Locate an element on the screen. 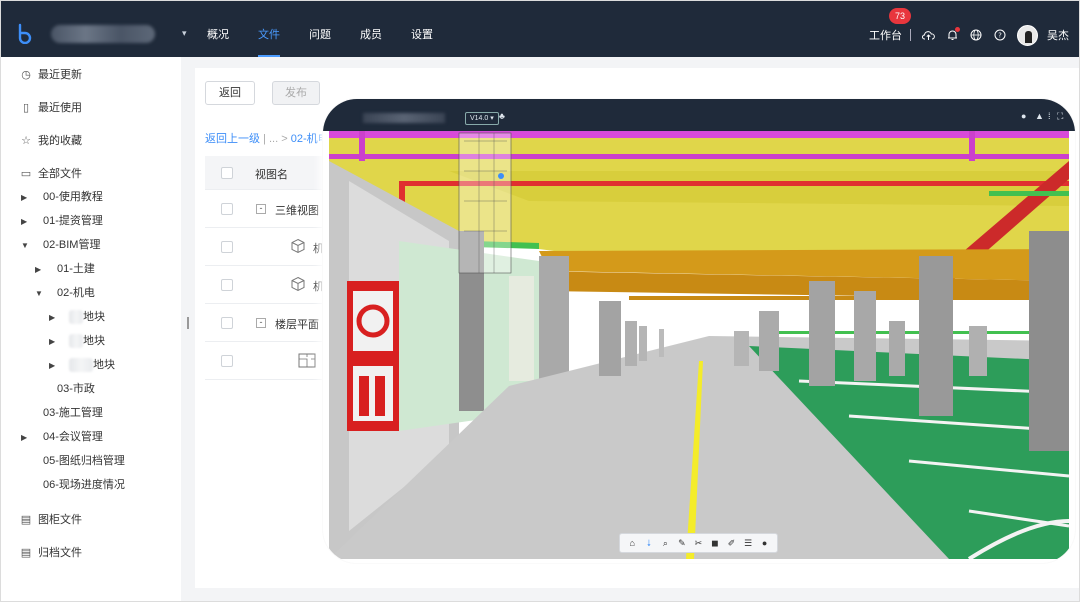 The height and width of the screenshot is (602, 1080). tree-item-02: 02-BIM管理 is located at coordinates (71, 245).